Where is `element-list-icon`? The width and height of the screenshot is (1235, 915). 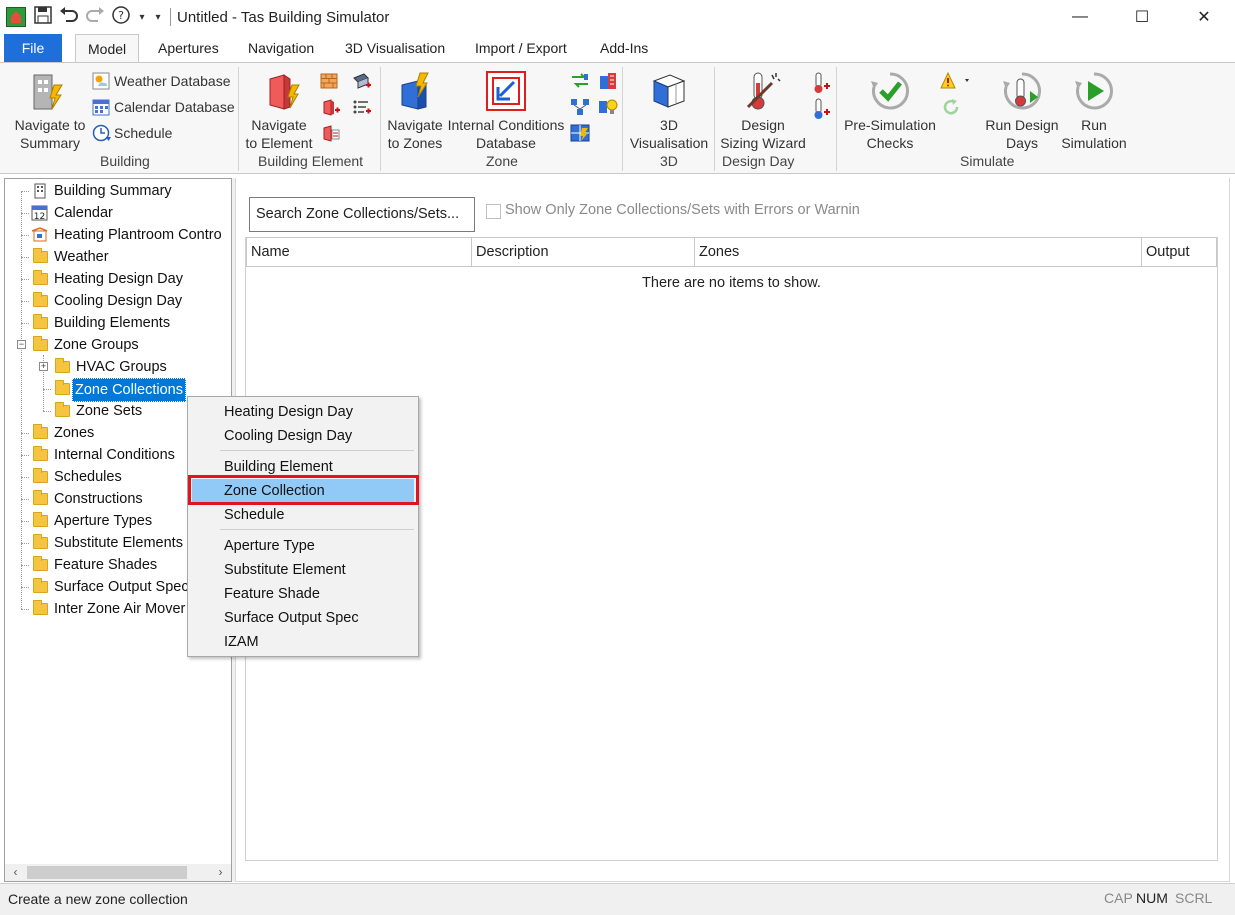
element-list-icon is located at coordinates (331, 133).